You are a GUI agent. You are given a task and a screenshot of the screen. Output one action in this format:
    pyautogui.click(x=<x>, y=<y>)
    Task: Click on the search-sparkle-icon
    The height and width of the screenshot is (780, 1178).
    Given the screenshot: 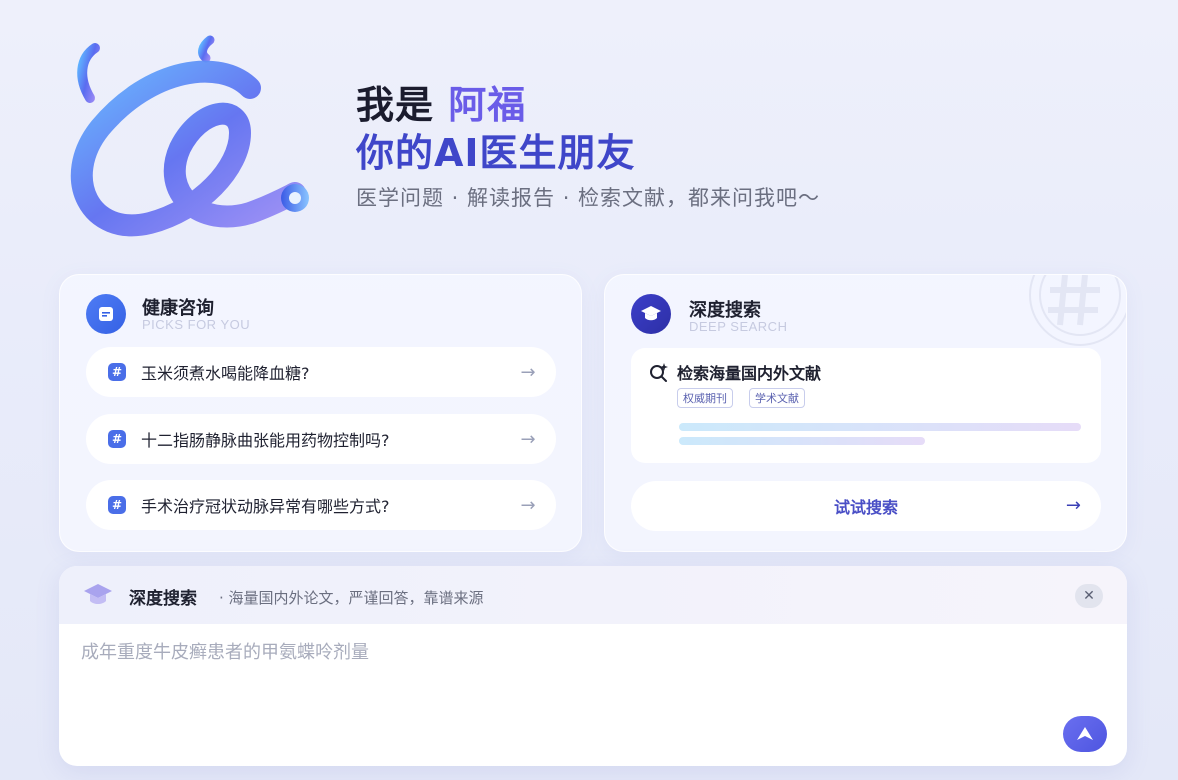 What is the action you would take?
    pyautogui.click(x=659, y=372)
    